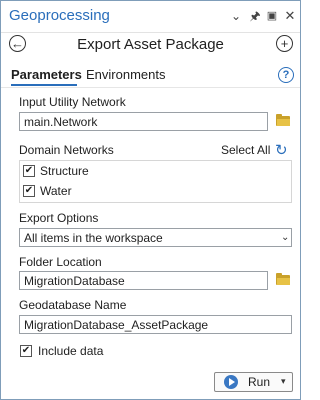 The height and width of the screenshot is (400, 320). Describe the element at coordinates (286, 75) in the screenshot. I see `help-icon: ?` at that location.